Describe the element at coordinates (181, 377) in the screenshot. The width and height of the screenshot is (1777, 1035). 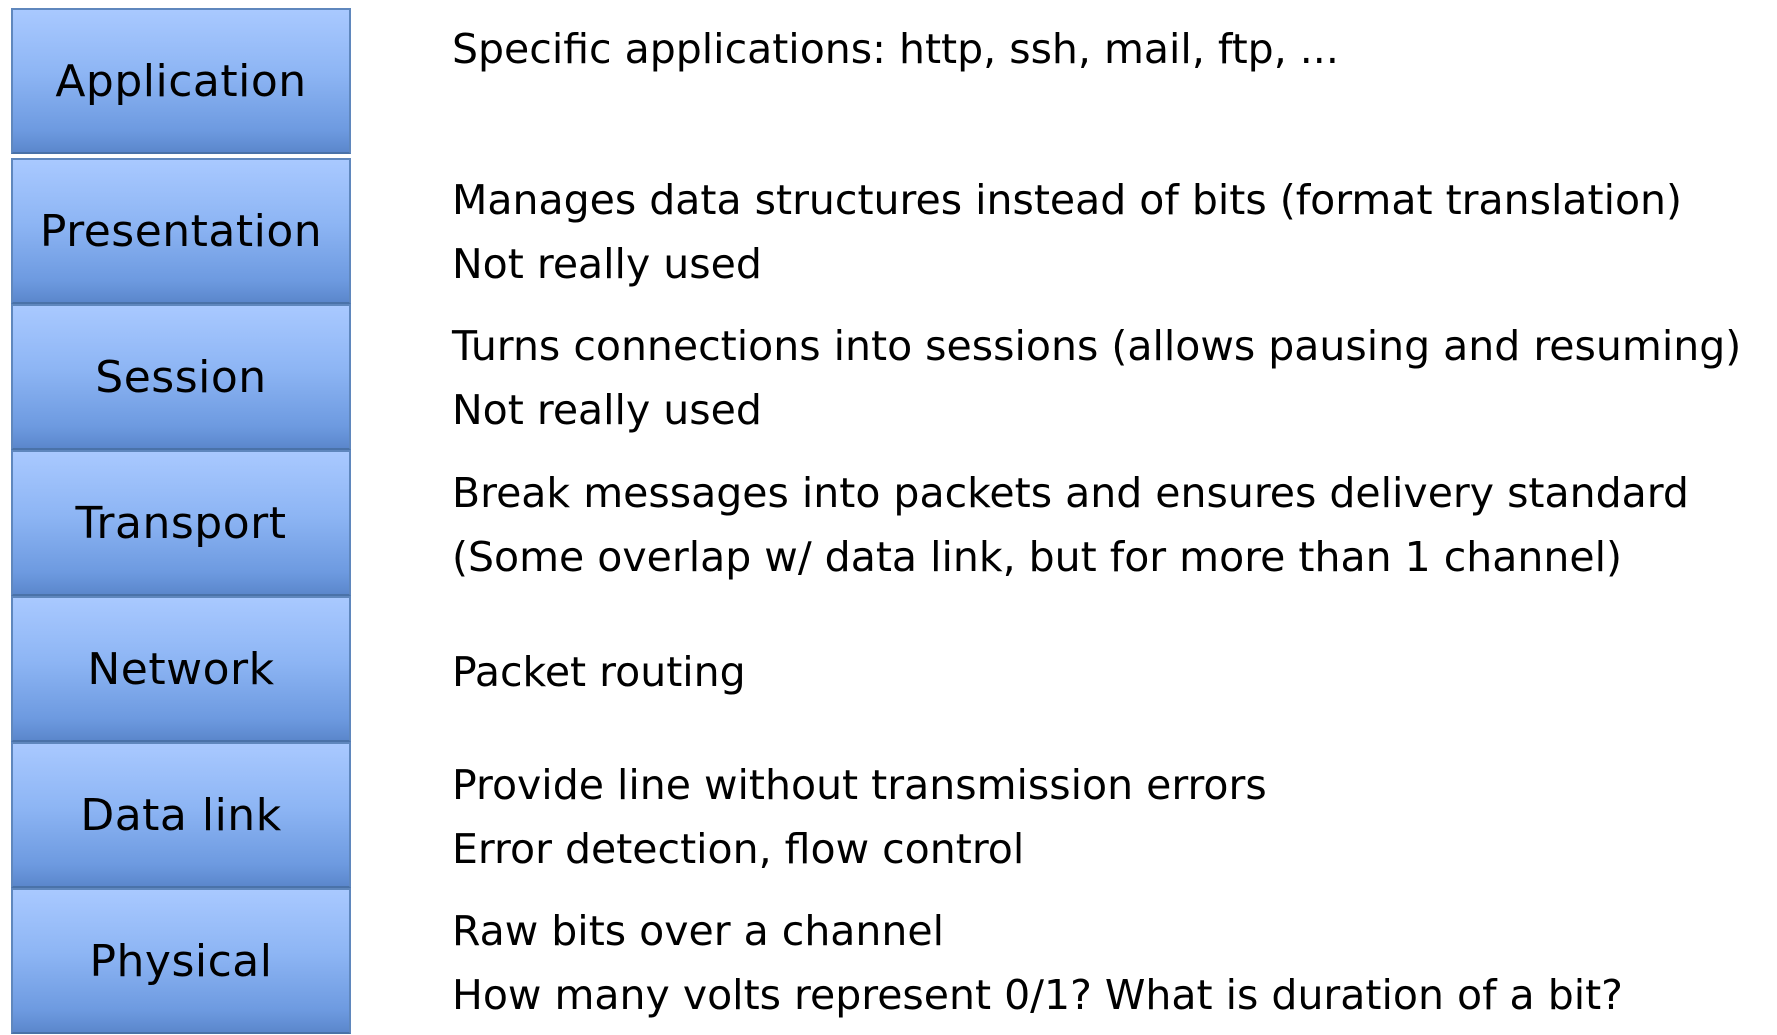
I see `layer-session: Session` at that location.